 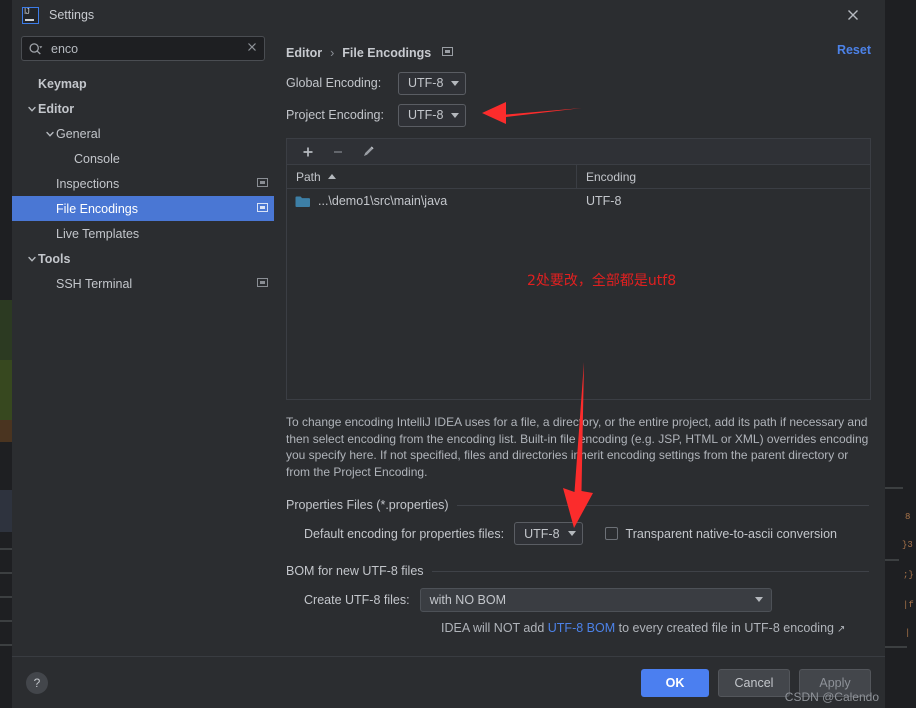 What do you see at coordinates (308, 176) in the screenshot?
I see `column-header-path-label: Path` at bounding box center [308, 176].